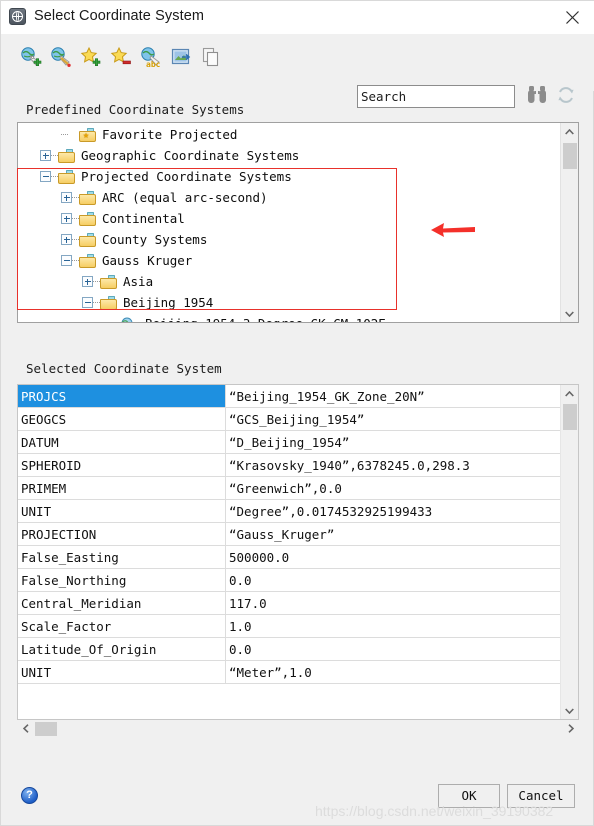 This screenshot has height=826, width=594. Describe the element at coordinates (393, 672) in the screenshot. I see `table-cell-value: “Meter”,1.0` at that location.